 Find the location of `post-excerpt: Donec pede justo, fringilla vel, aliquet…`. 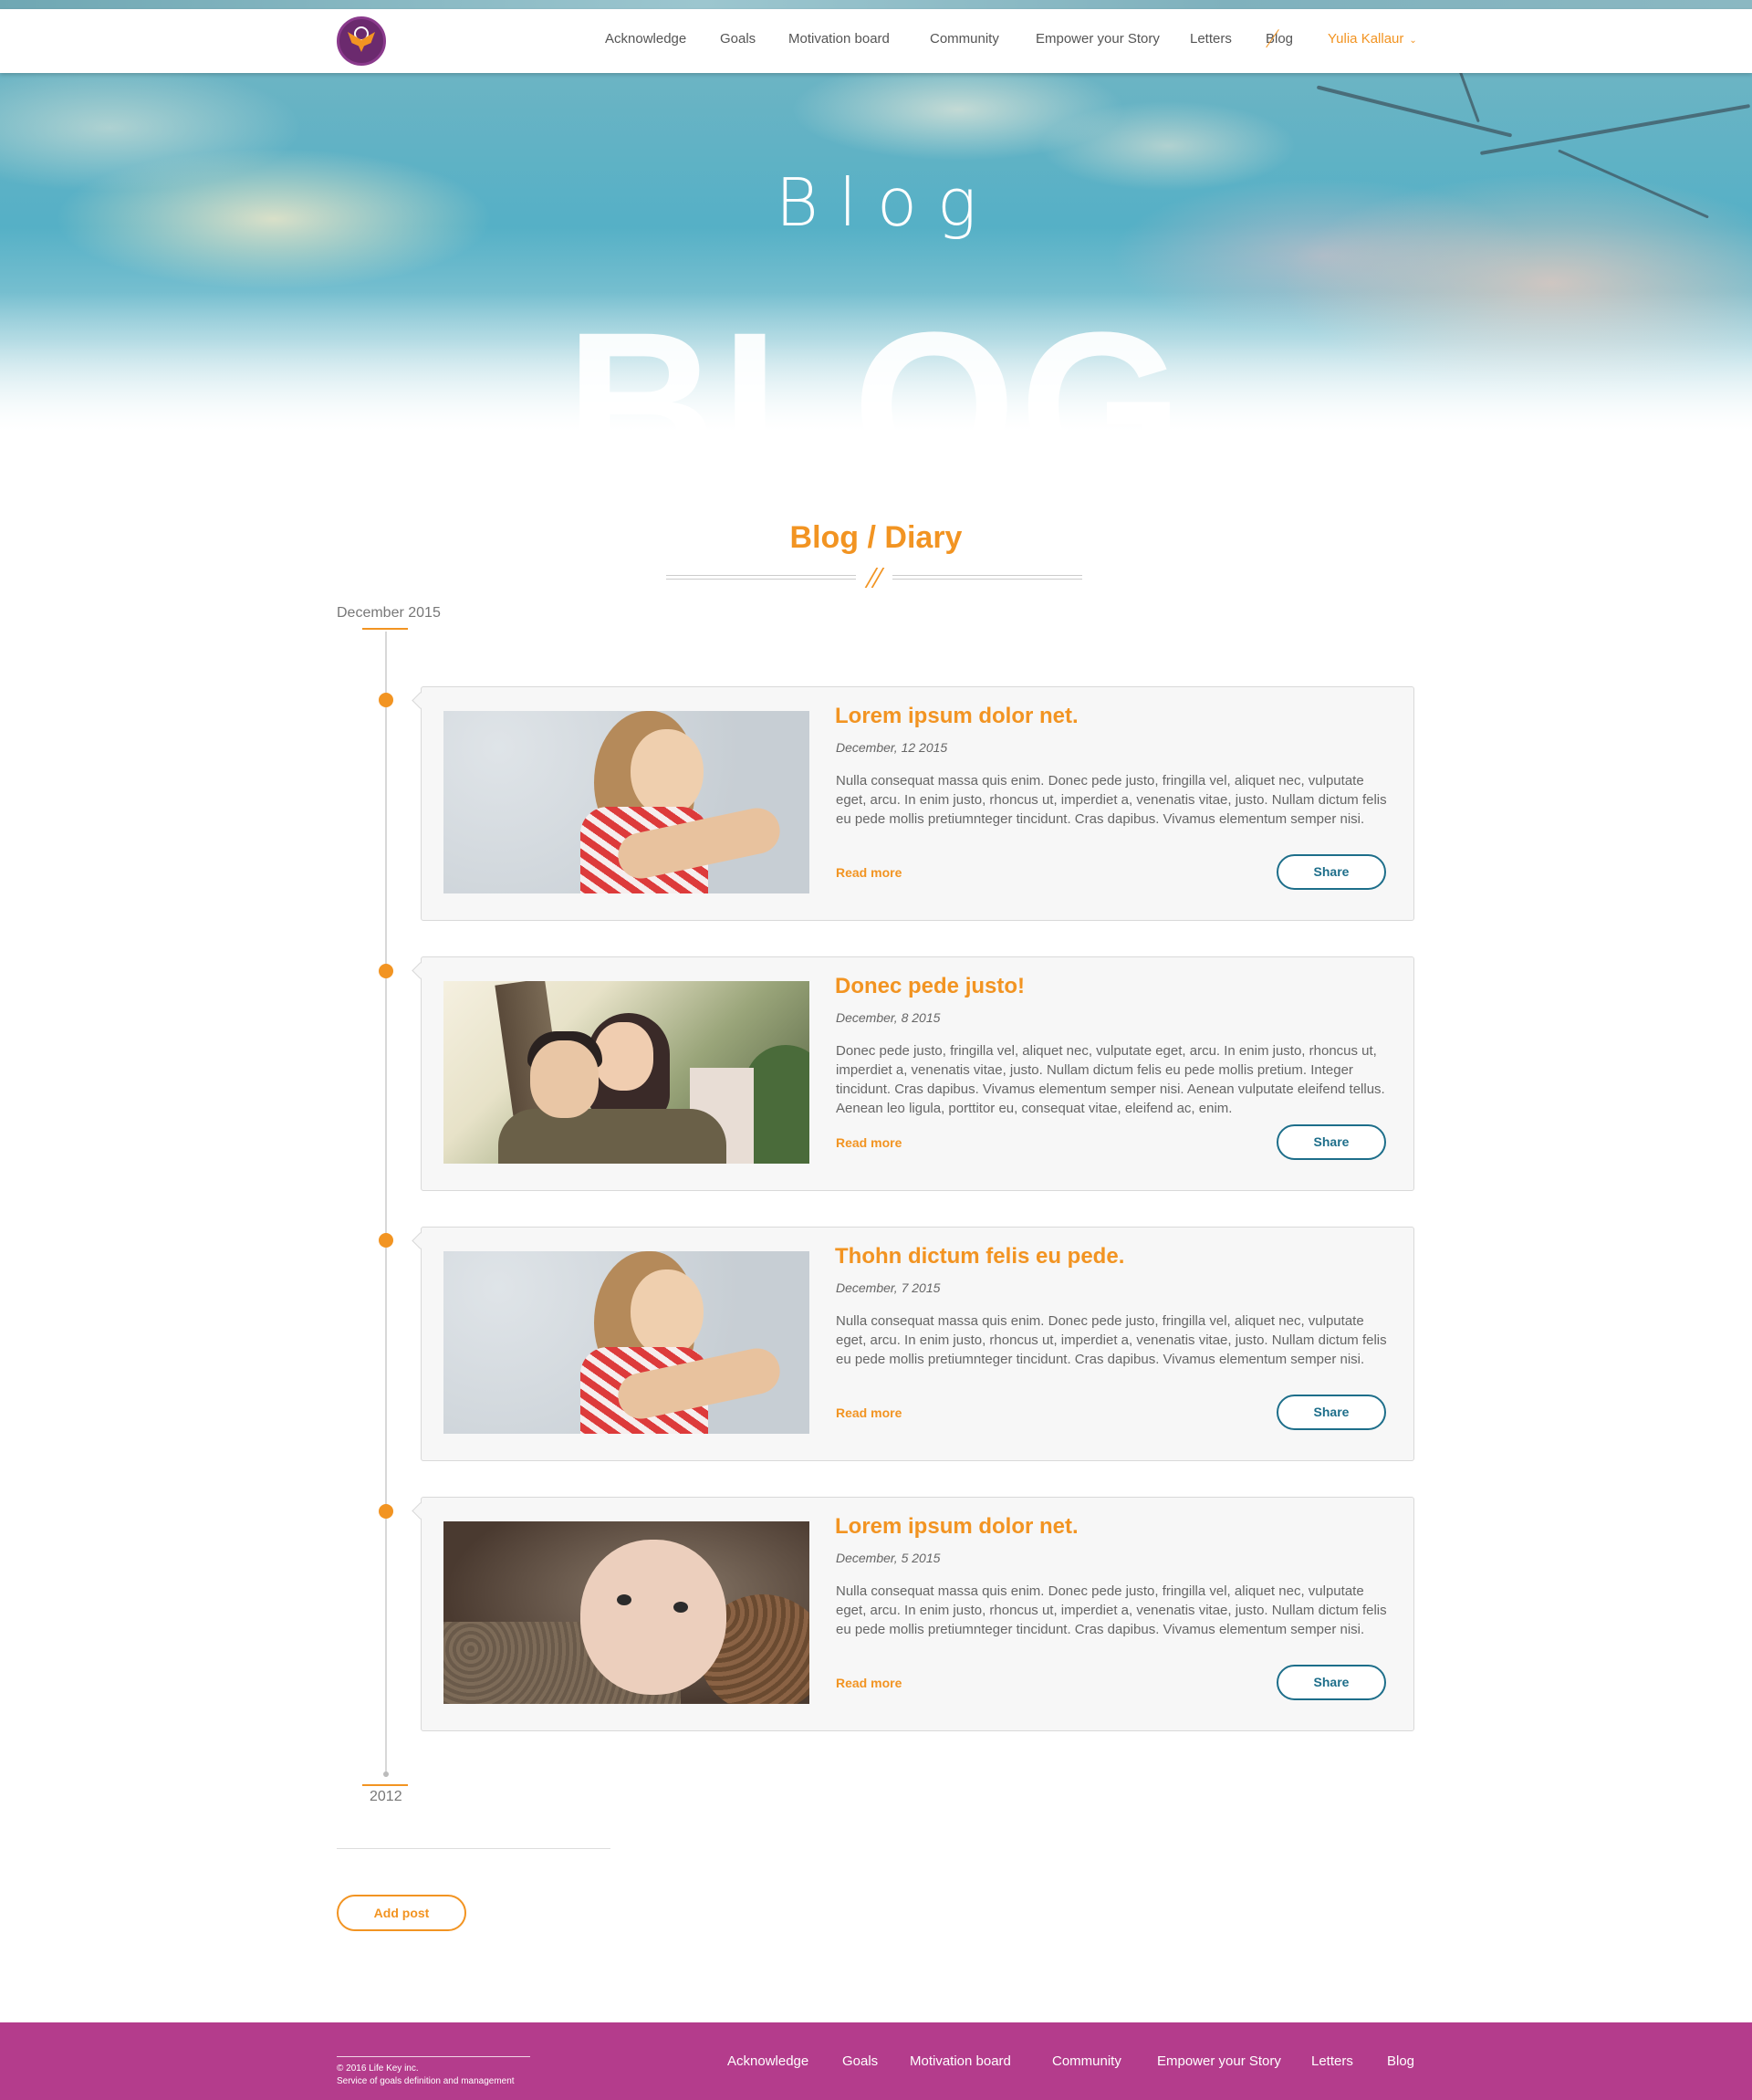

post-excerpt: Donec pede justo, fringilla vel, aliquet… is located at coordinates (1110, 1079).